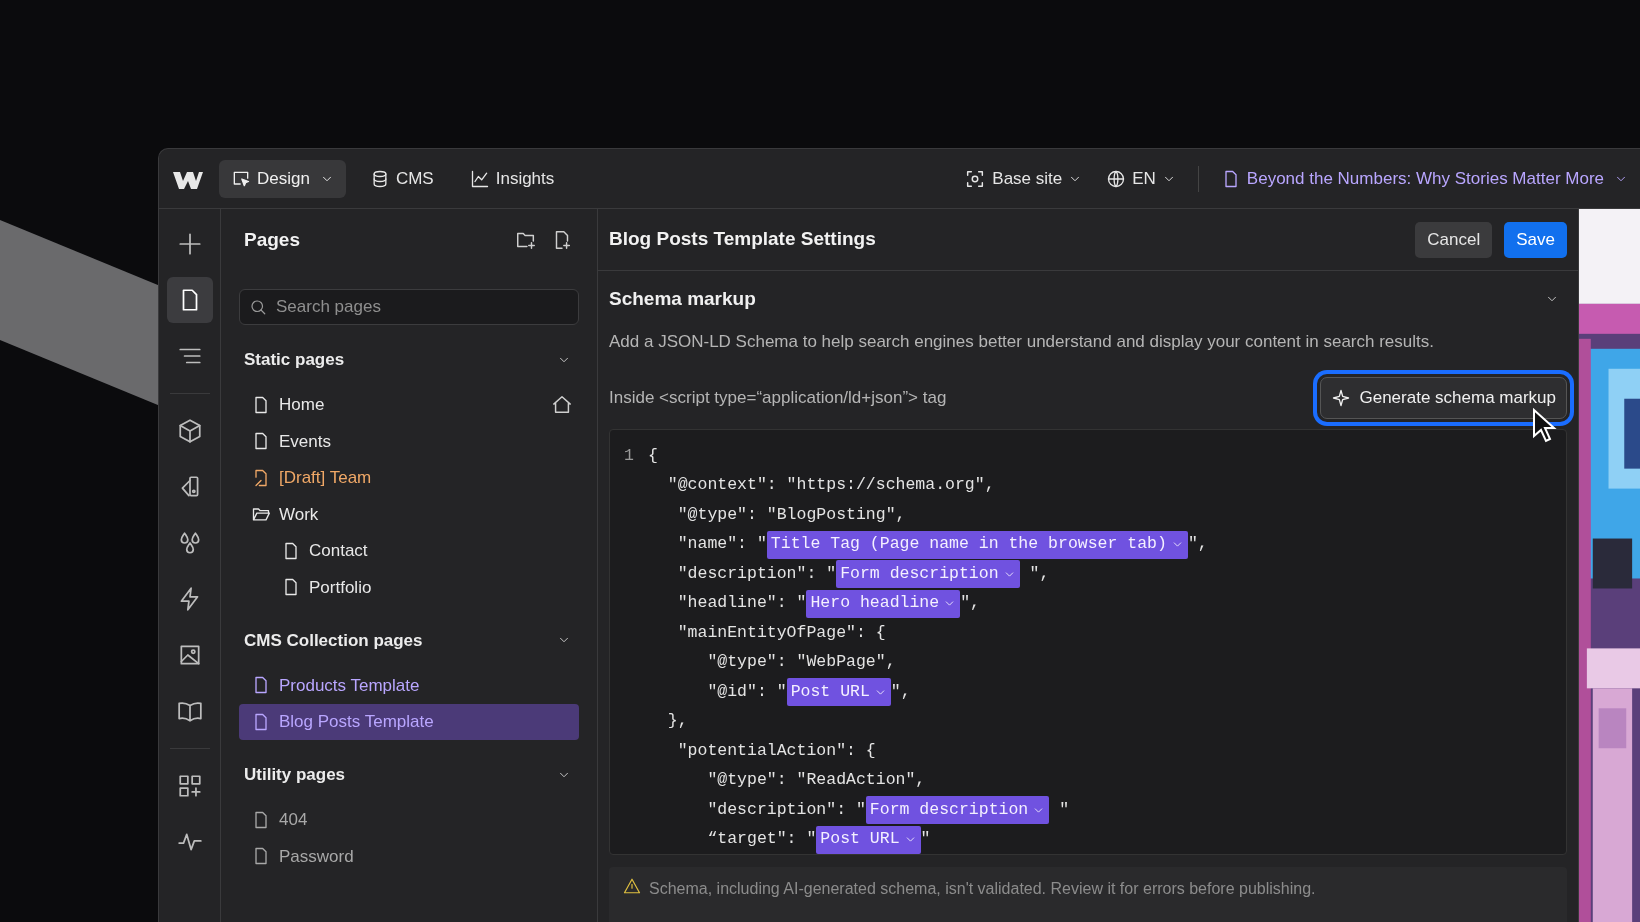  Describe the element at coordinates (409, 775) in the screenshot. I see `section-header: Utility pages` at that location.